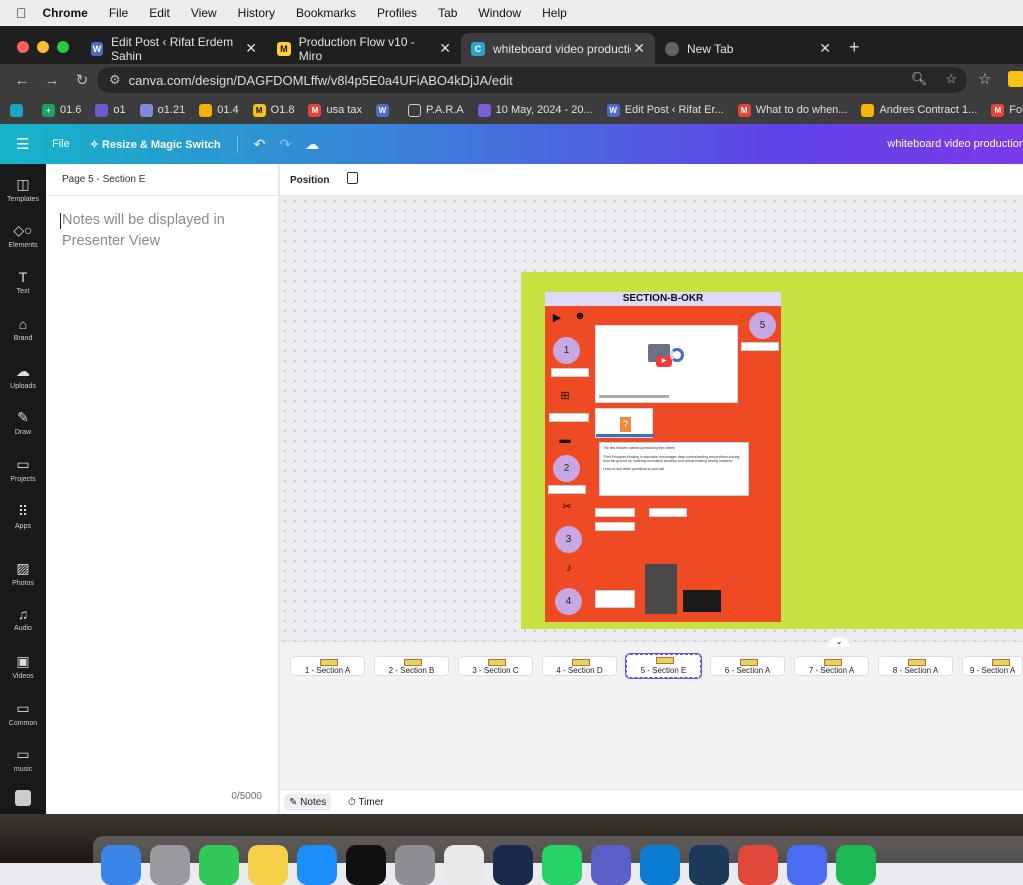  Describe the element at coordinates (1007, 110) in the screenshot. I see `bookmark-item: M Follow Up From C` at that location.